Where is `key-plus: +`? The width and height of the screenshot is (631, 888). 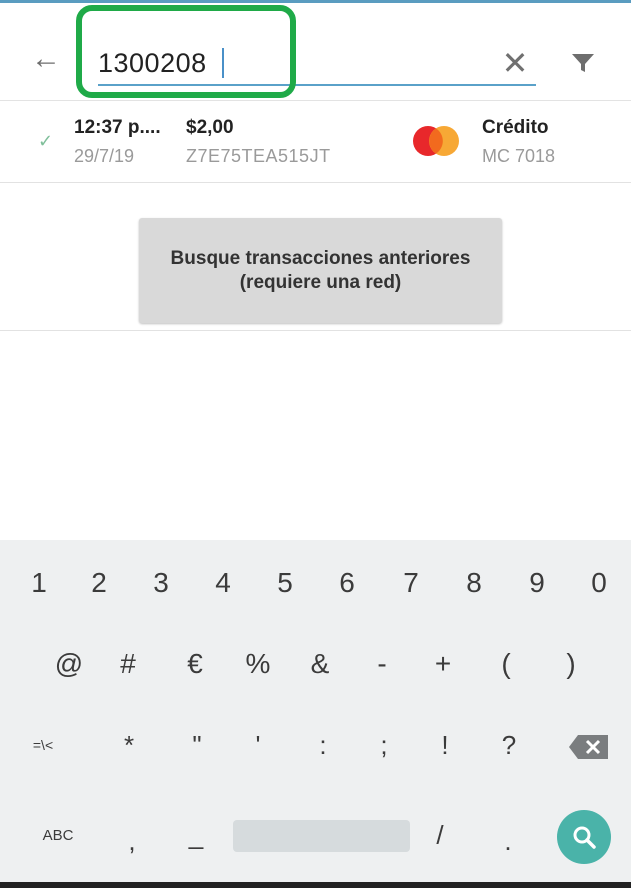 key-plus: + is located at coordinates (443, 664).